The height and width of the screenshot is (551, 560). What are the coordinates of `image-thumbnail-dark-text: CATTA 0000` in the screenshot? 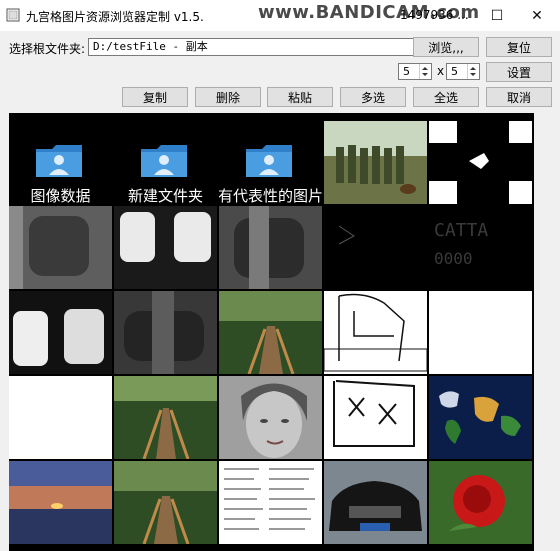 It's located at (428, 247).